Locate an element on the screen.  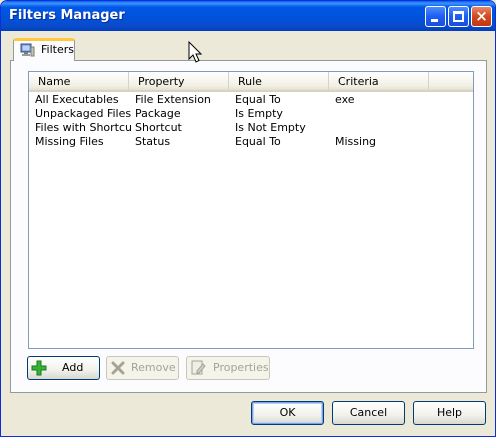
tab-label: Filters is located at coordinates (57, 49).